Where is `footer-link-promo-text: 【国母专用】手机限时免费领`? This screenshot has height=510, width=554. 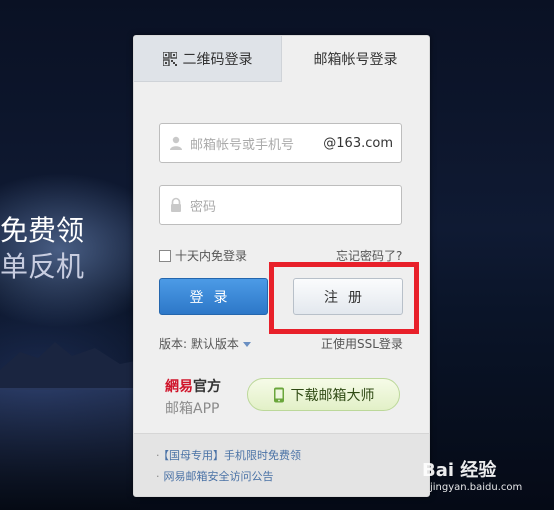
footer-link-promo-text: 【国母专用】手机限时免费领 is located at coordinates (232, 455).